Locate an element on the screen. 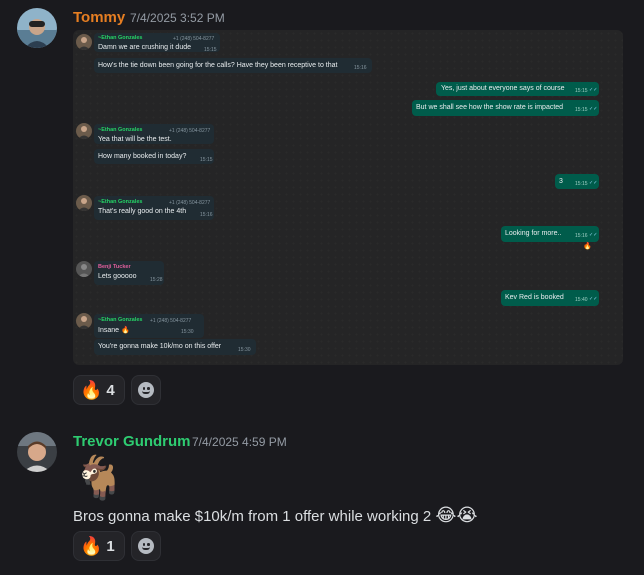  chat-text: Yea that will be the test. is located at coordinates (135, 139).